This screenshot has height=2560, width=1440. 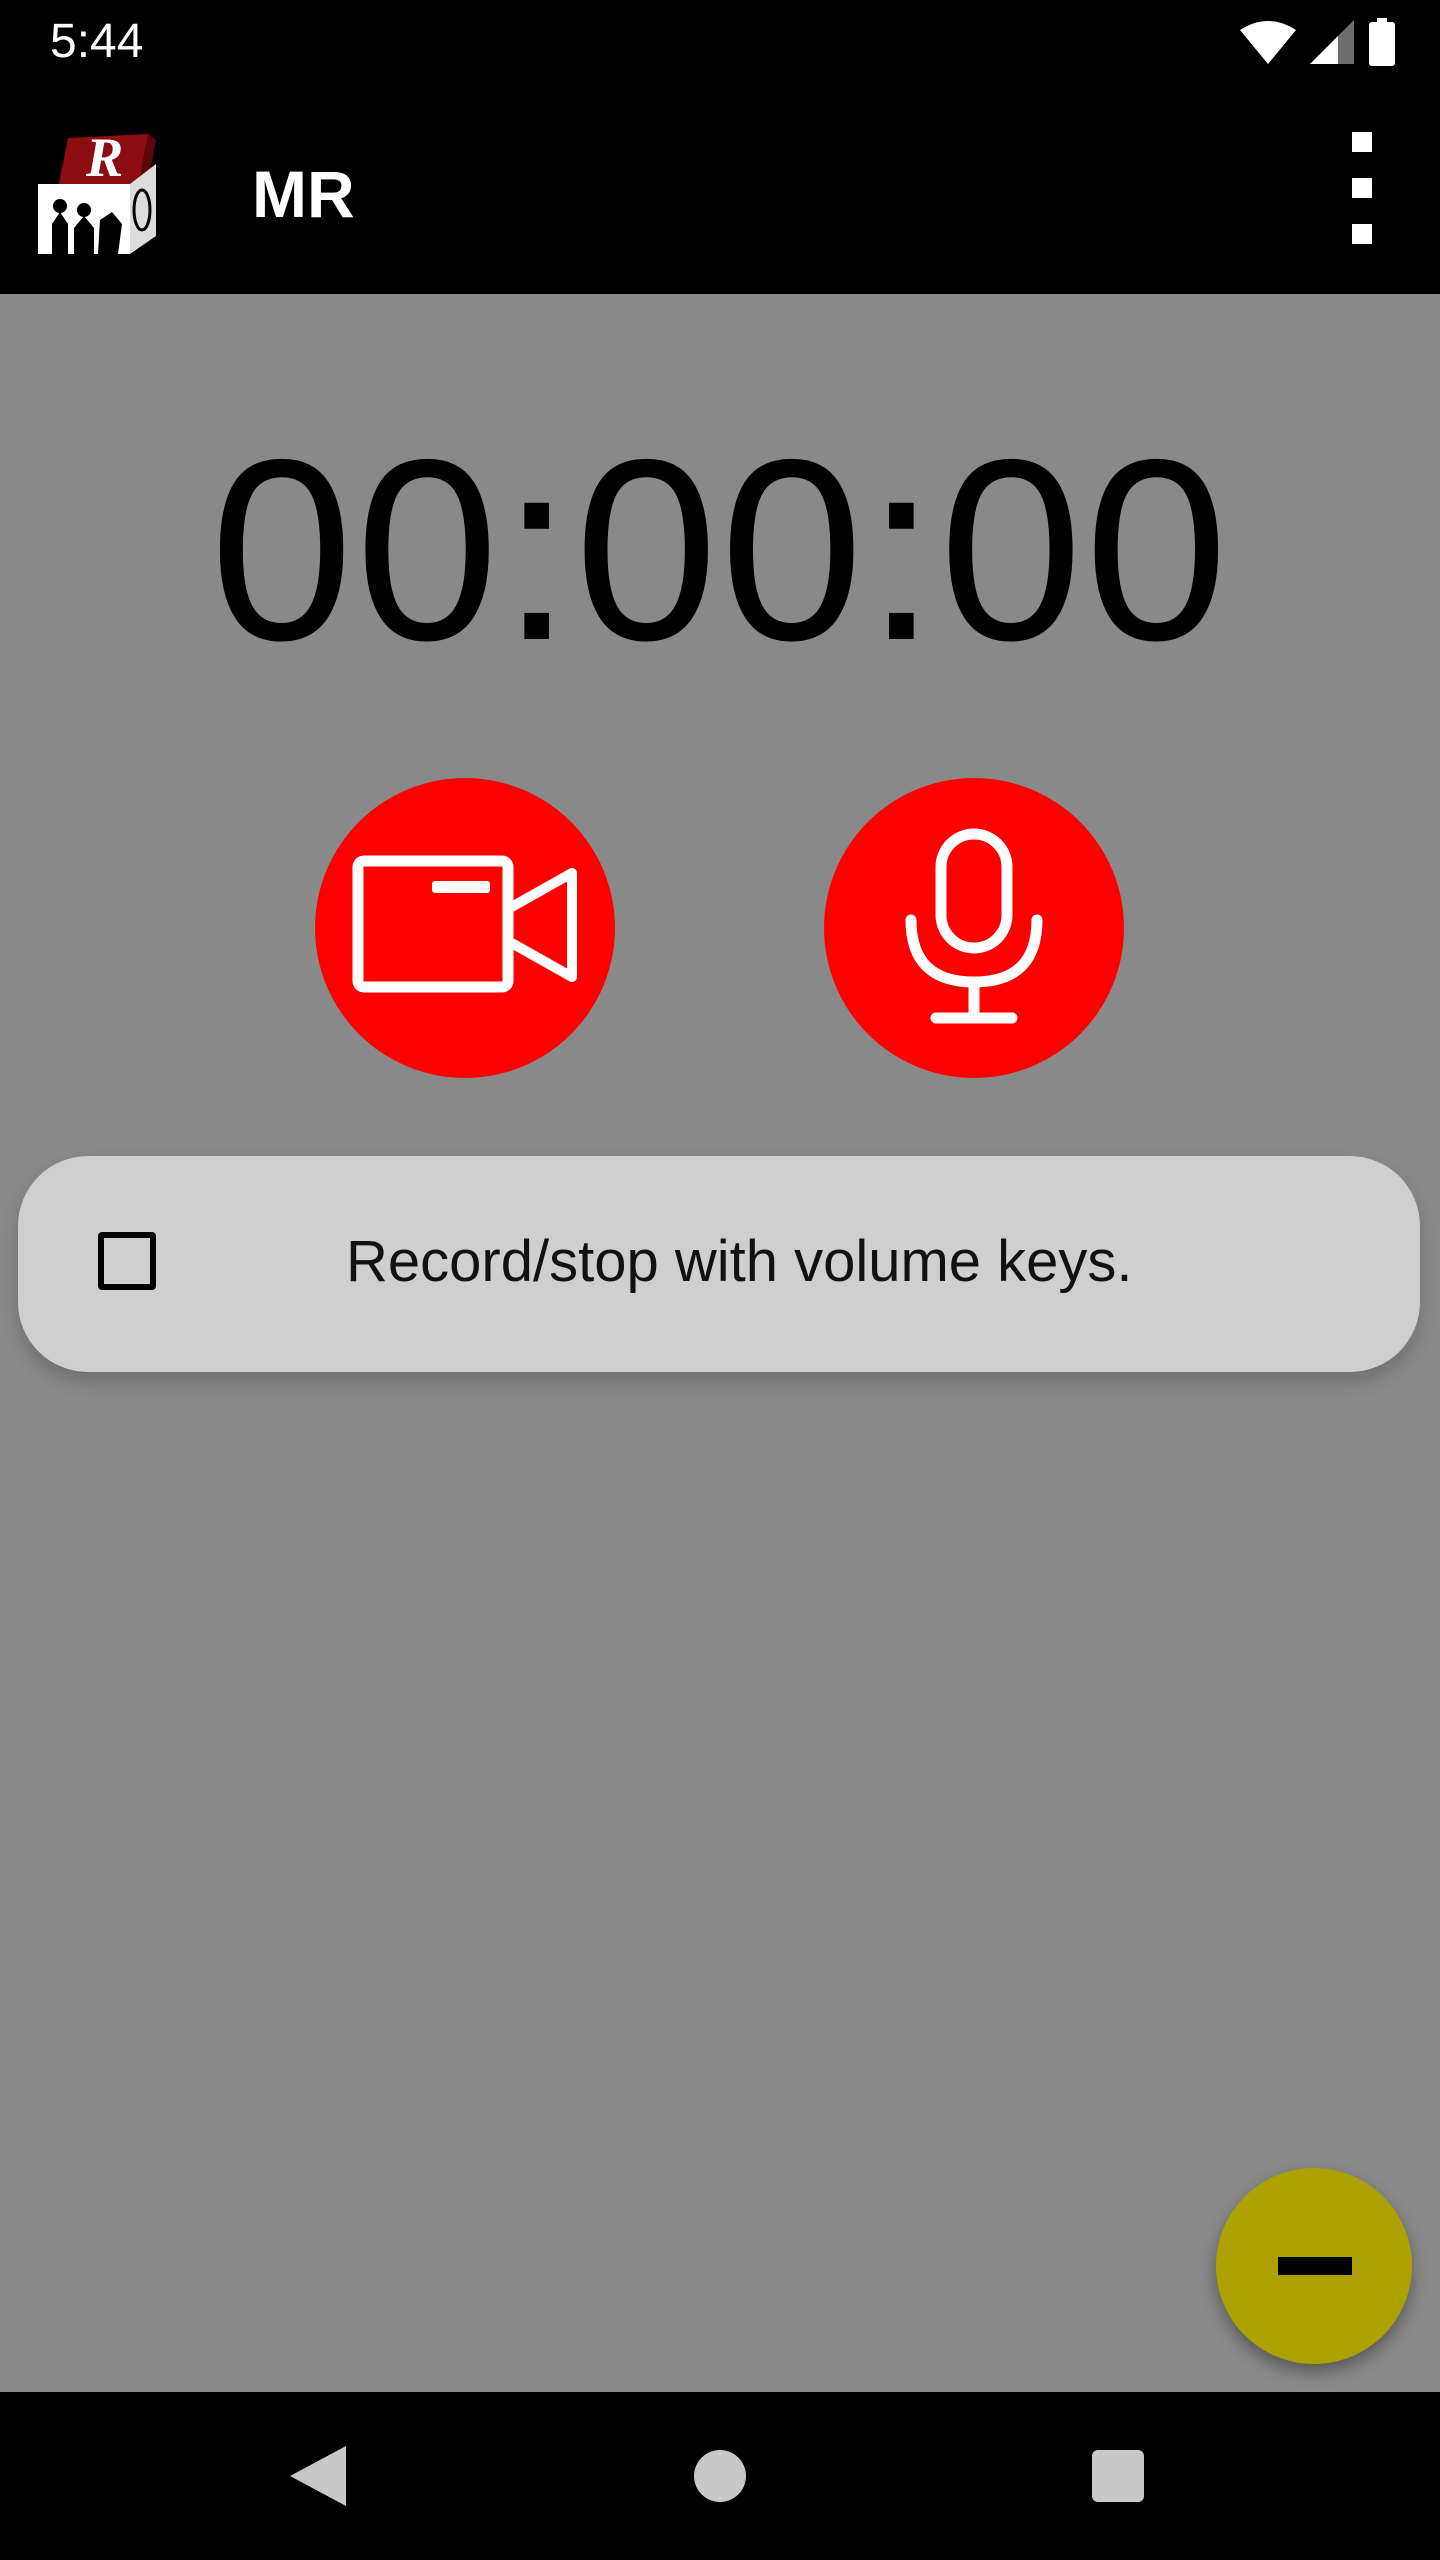 What do you see at coordinates (127, 1261) in the screenshot?
I see `volume-keys-checkbox` at bounding box center [127, 1261].